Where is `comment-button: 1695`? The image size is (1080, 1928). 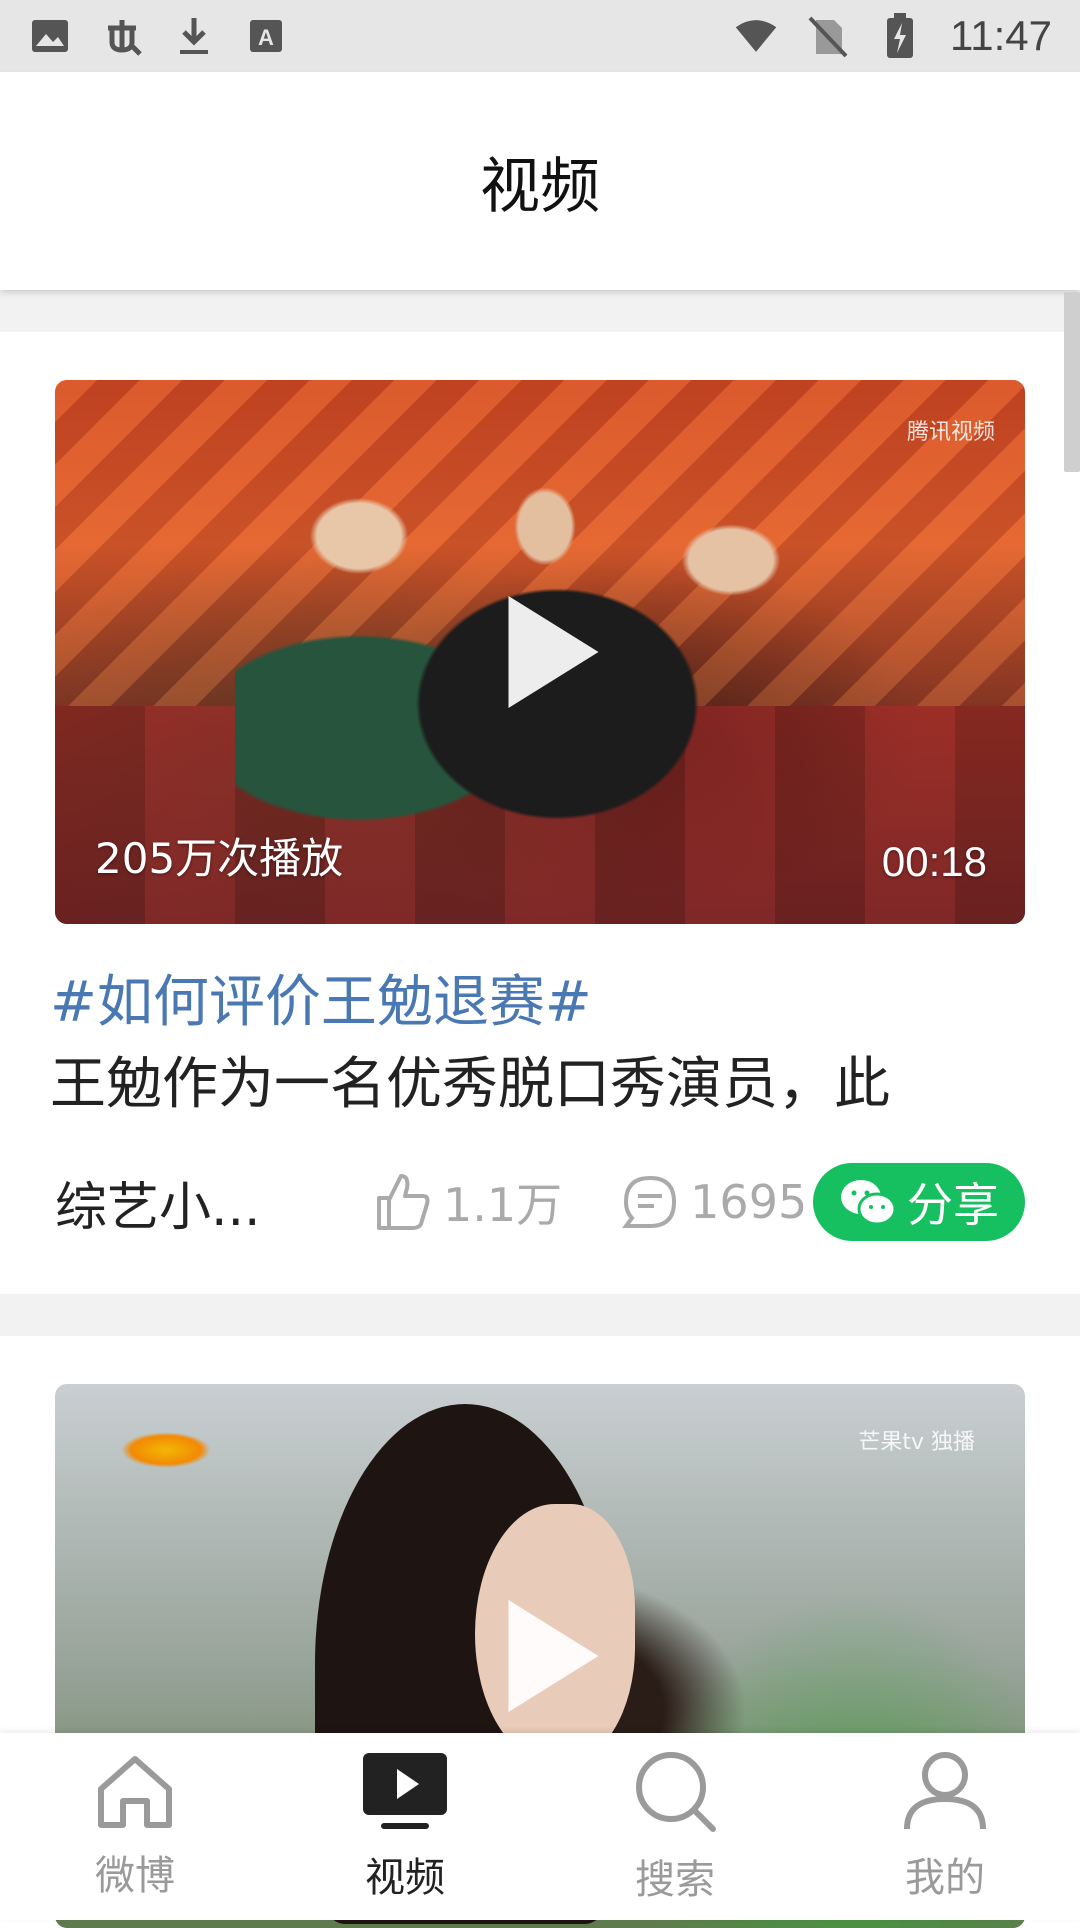 comment-button: 1695 is located at coordinates (714, 1202).